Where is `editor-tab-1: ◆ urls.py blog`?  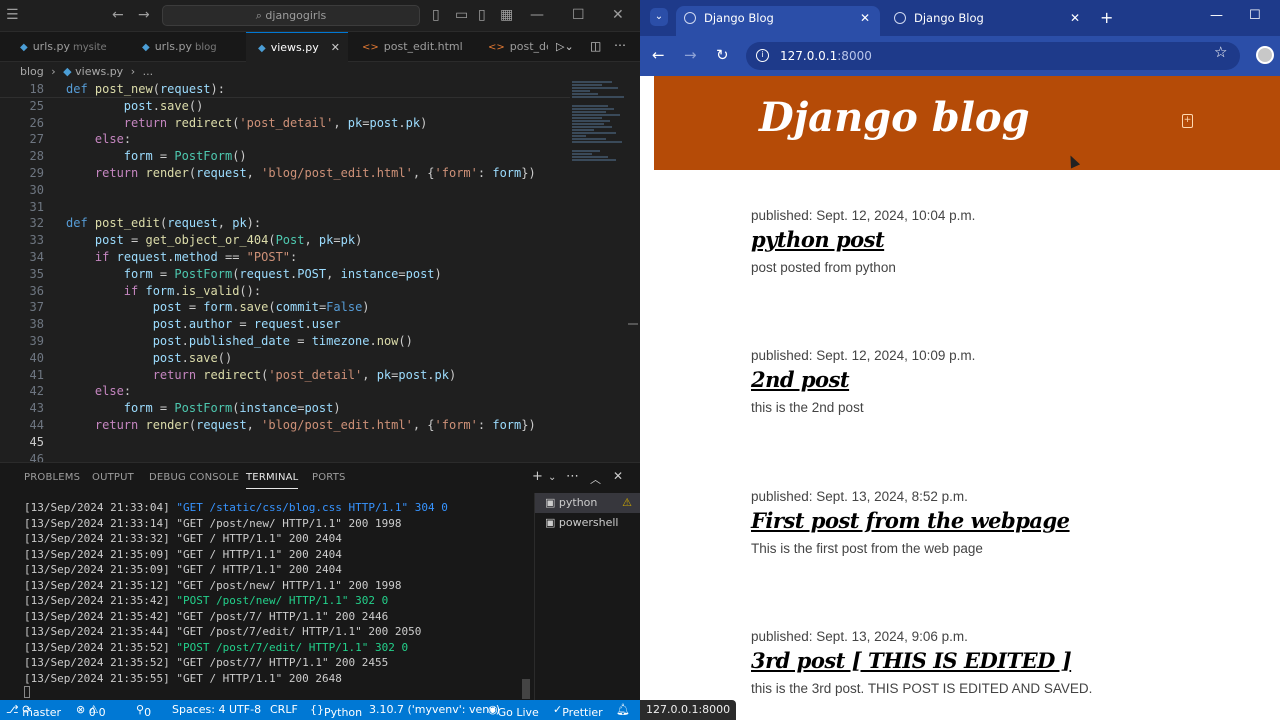 editor-tab-1: ◆ urls.py blog is located at coordinates (187, 47).